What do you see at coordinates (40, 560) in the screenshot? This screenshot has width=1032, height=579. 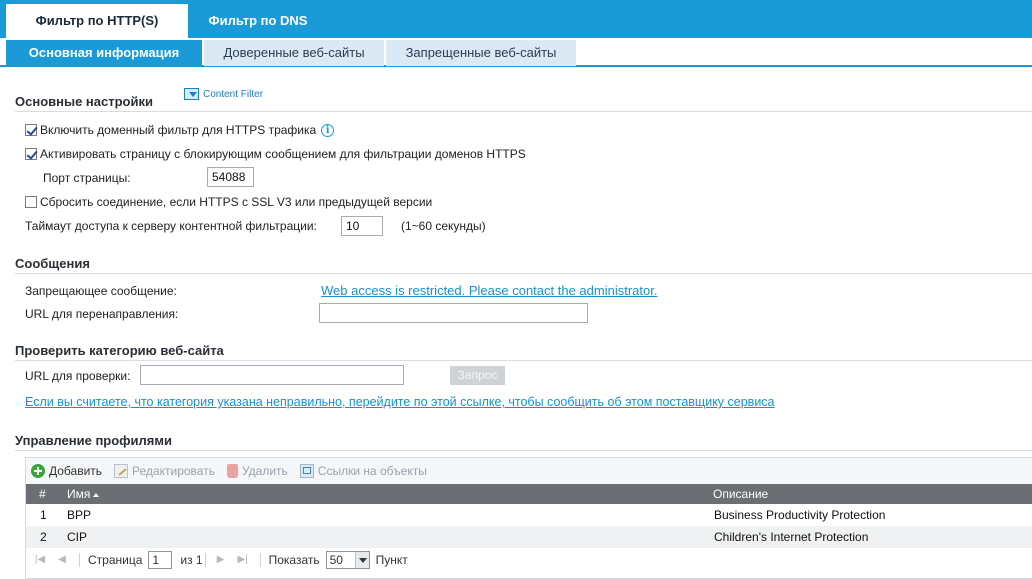 I see `first-page-icon: |◀` at bounding box center [40, 560].